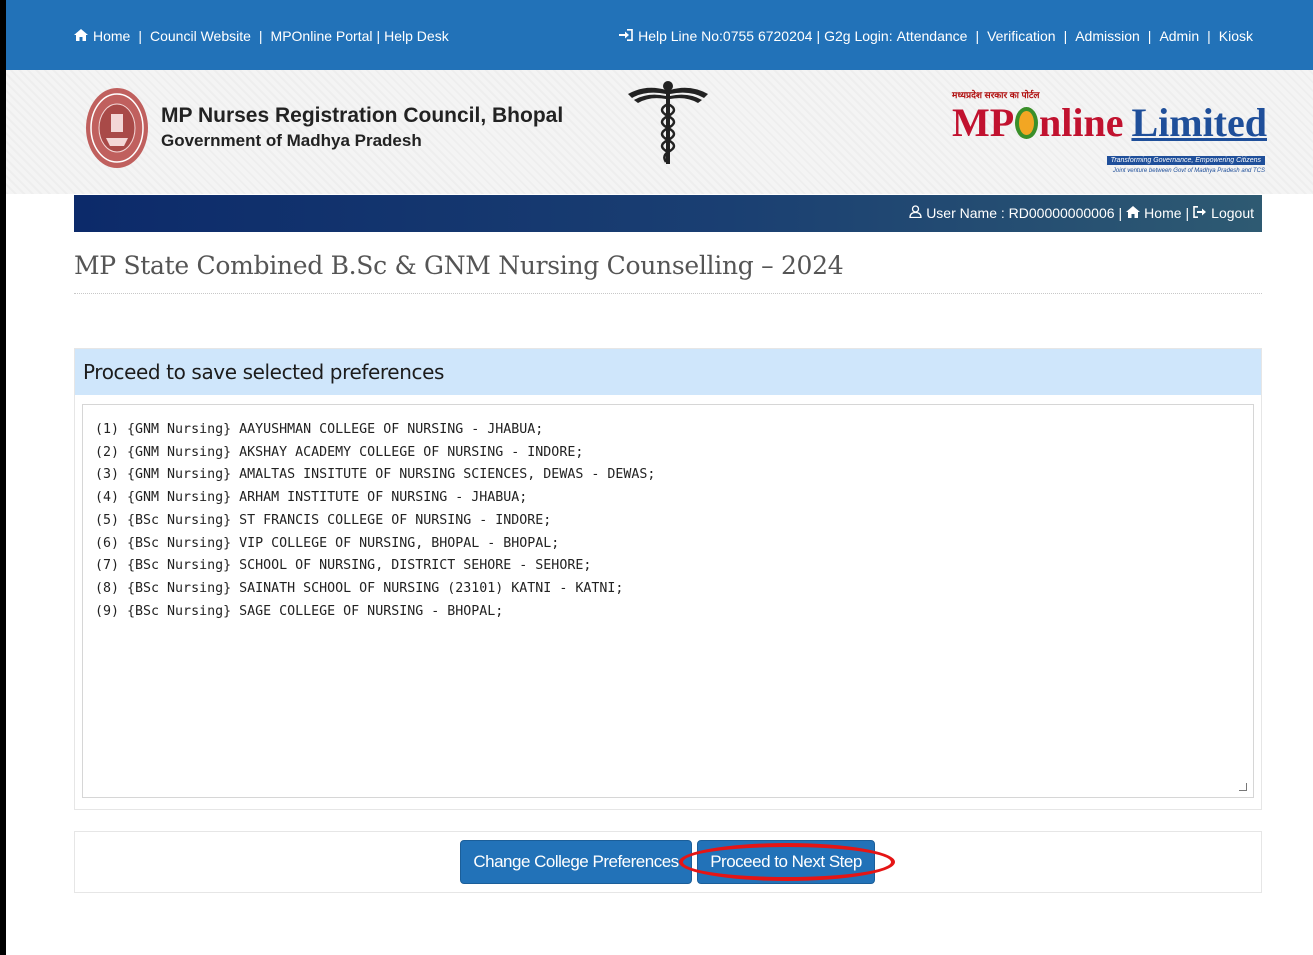 The height and width of the screenshot is (955, 1313). What do you see at coordinates (322, 36) in the screenshot?
I see `top-link-mponline-portal: MPOnline Portal` at bounding box center [322, 36].